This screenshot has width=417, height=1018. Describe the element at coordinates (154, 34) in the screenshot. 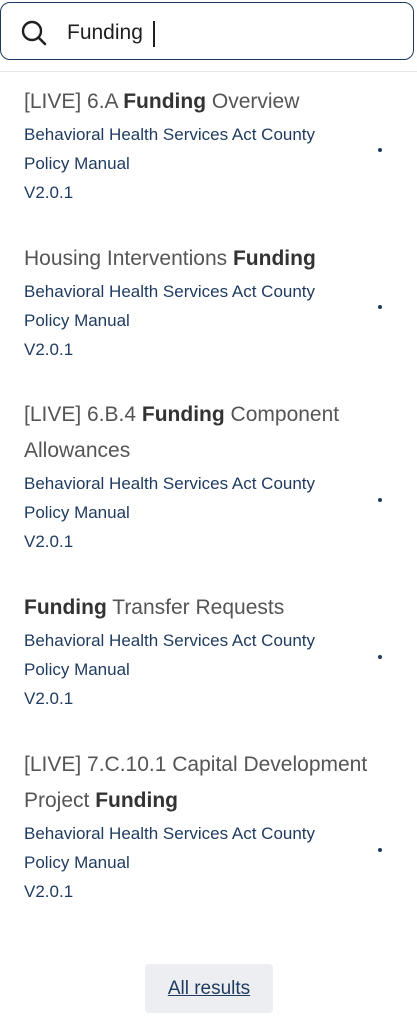

I see `text-caret` at that location.